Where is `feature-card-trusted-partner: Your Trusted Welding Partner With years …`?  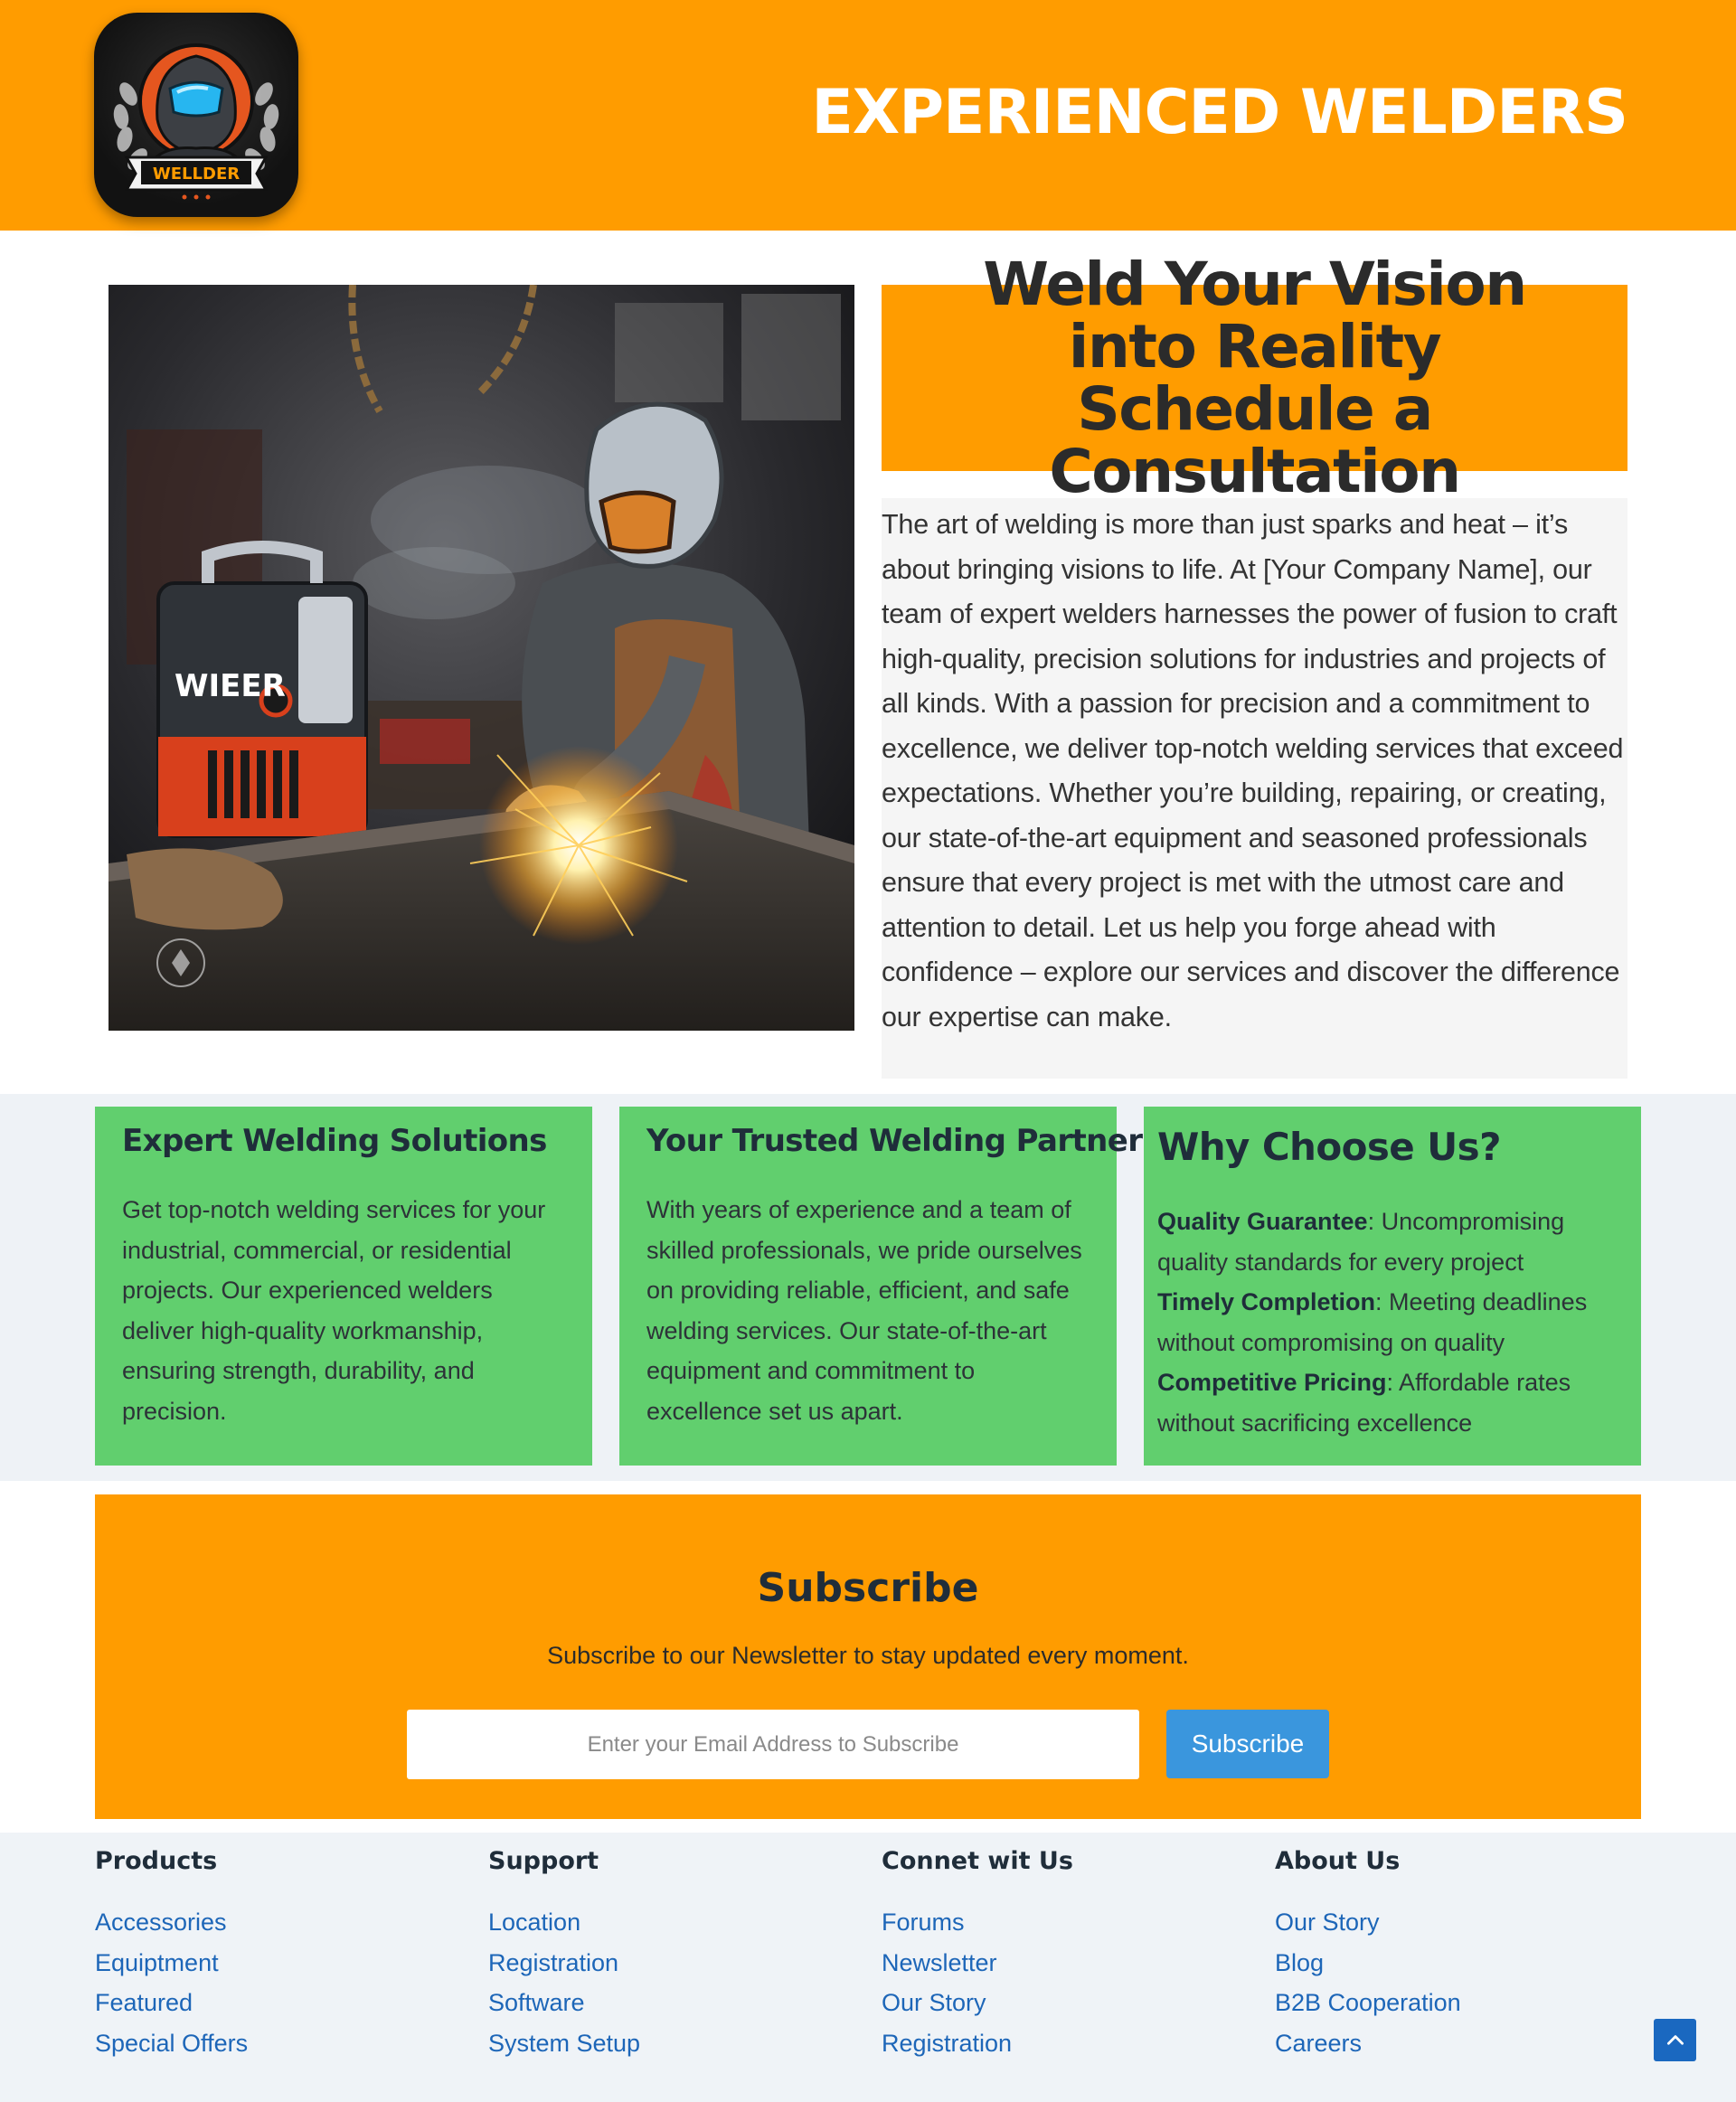 feature-card-trusted-partner: Your Trusted Welding Partner With years … is located at coordinates (881, 1286).